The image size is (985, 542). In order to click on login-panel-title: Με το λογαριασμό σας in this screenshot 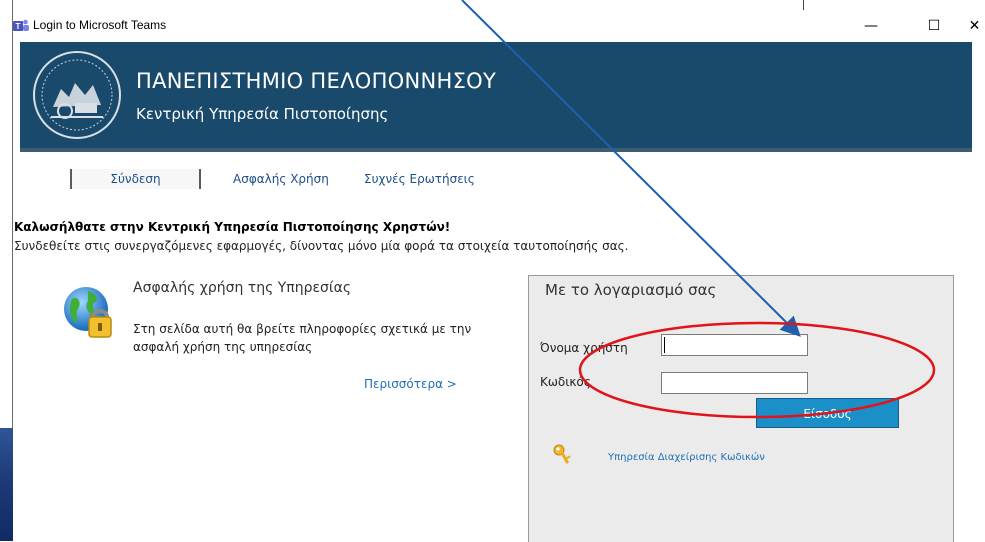, I will do `click(631, 290)`.